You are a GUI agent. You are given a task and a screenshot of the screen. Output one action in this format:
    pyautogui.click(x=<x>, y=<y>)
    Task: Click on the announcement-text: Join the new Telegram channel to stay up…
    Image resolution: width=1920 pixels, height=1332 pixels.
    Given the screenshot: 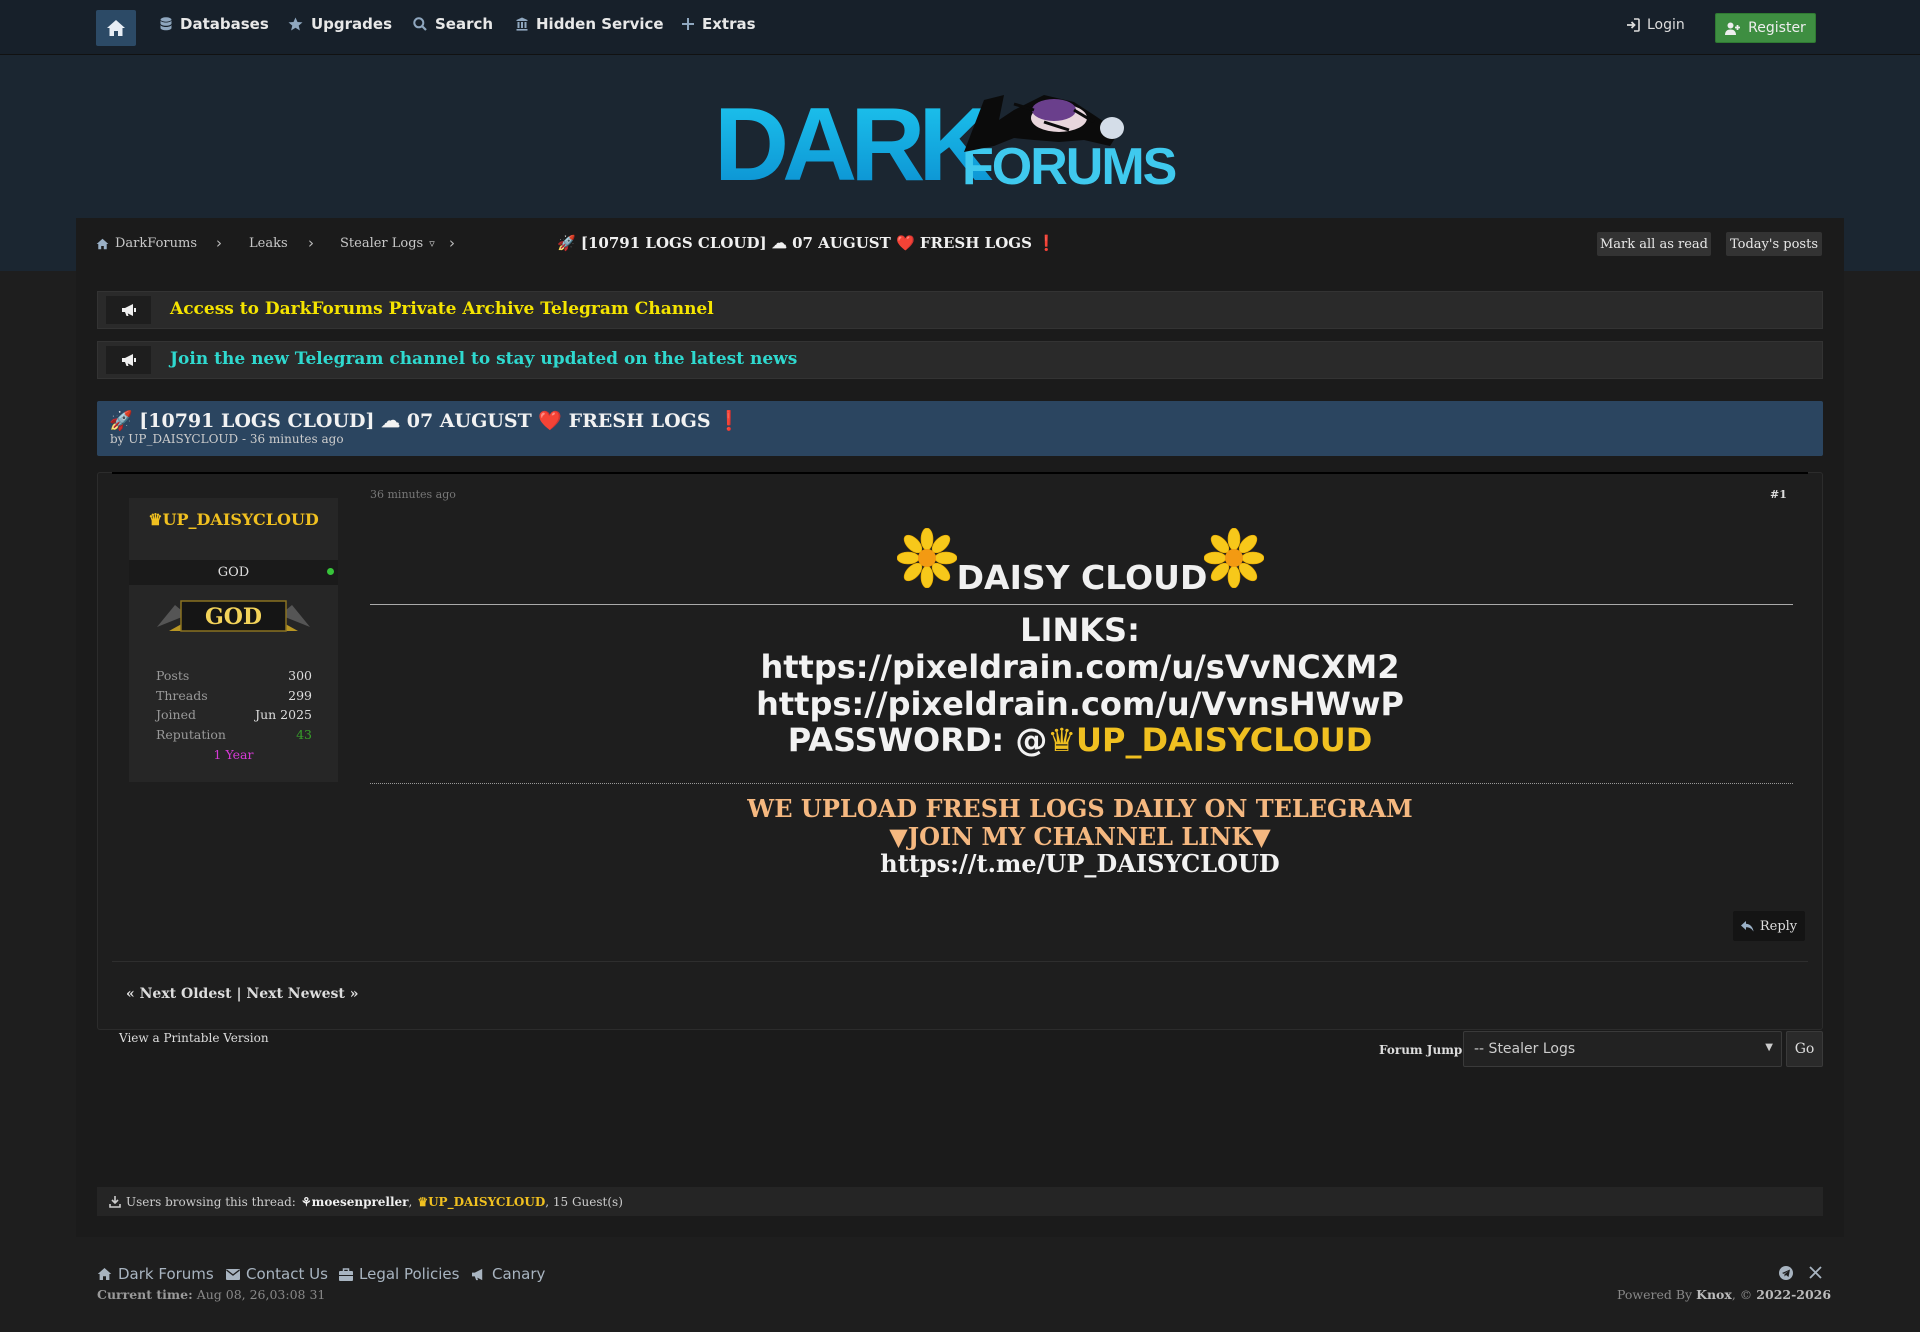 What is the action you would take?
    pyautogui.click(x=483, y=359)
    